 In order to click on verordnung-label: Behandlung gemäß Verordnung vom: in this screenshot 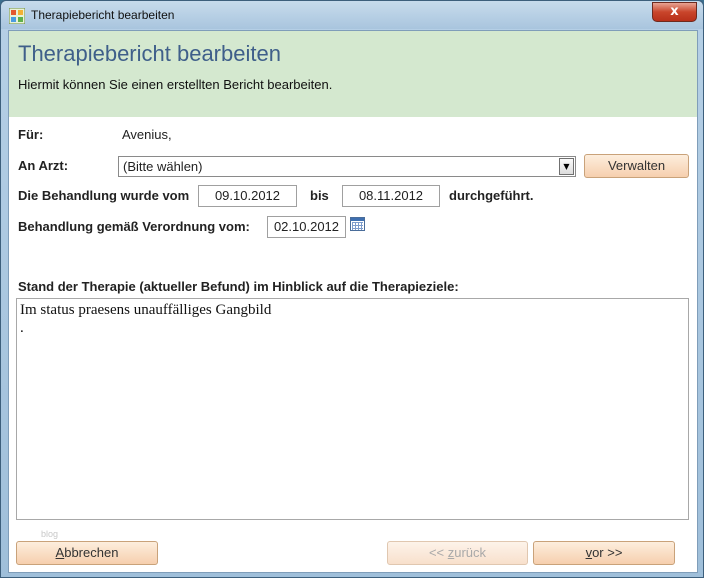, I will do `click(134, 226)`.